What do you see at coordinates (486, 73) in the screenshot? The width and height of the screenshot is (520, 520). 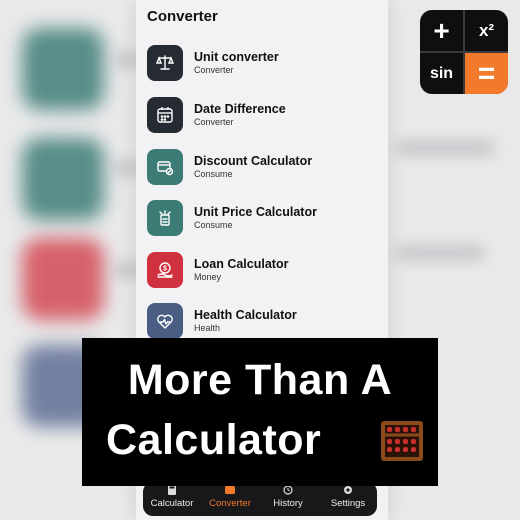 I see `logo-equals: =` at bounding box center [486, 73].